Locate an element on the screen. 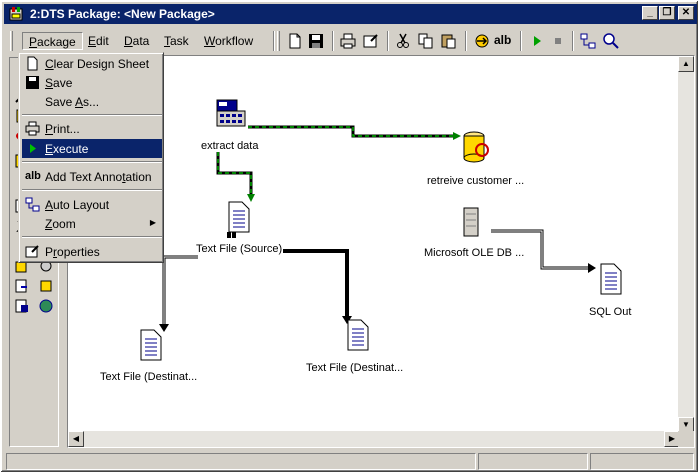  stop-icon is located at coordinates (558, 41).